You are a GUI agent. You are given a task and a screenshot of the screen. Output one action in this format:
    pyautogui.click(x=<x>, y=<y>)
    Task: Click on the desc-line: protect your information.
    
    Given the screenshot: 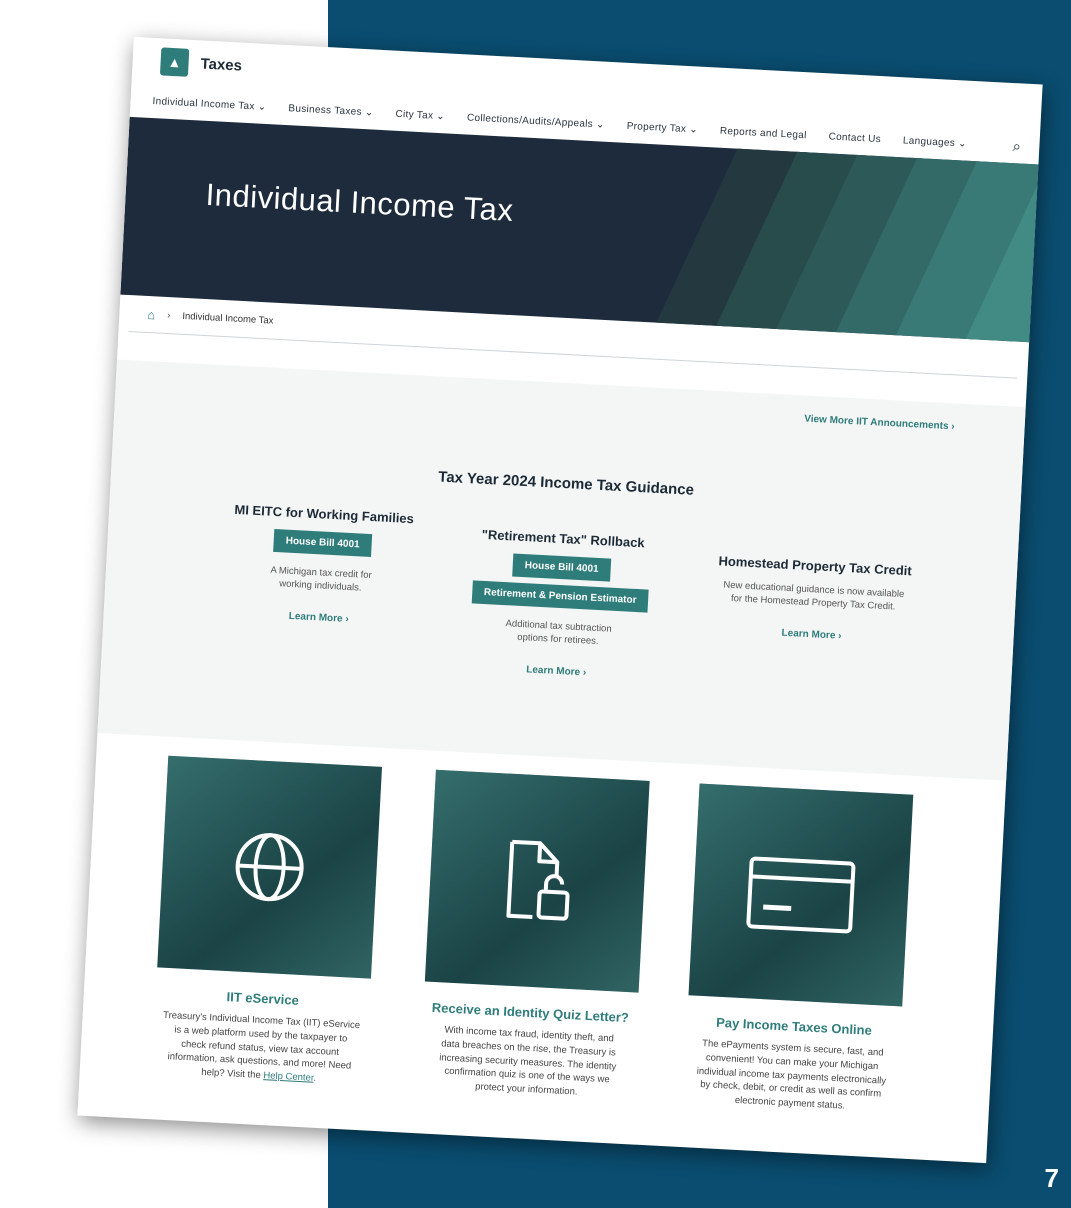 What is the action you would take?
    pyautogui.click(x=526, y=1089)
    